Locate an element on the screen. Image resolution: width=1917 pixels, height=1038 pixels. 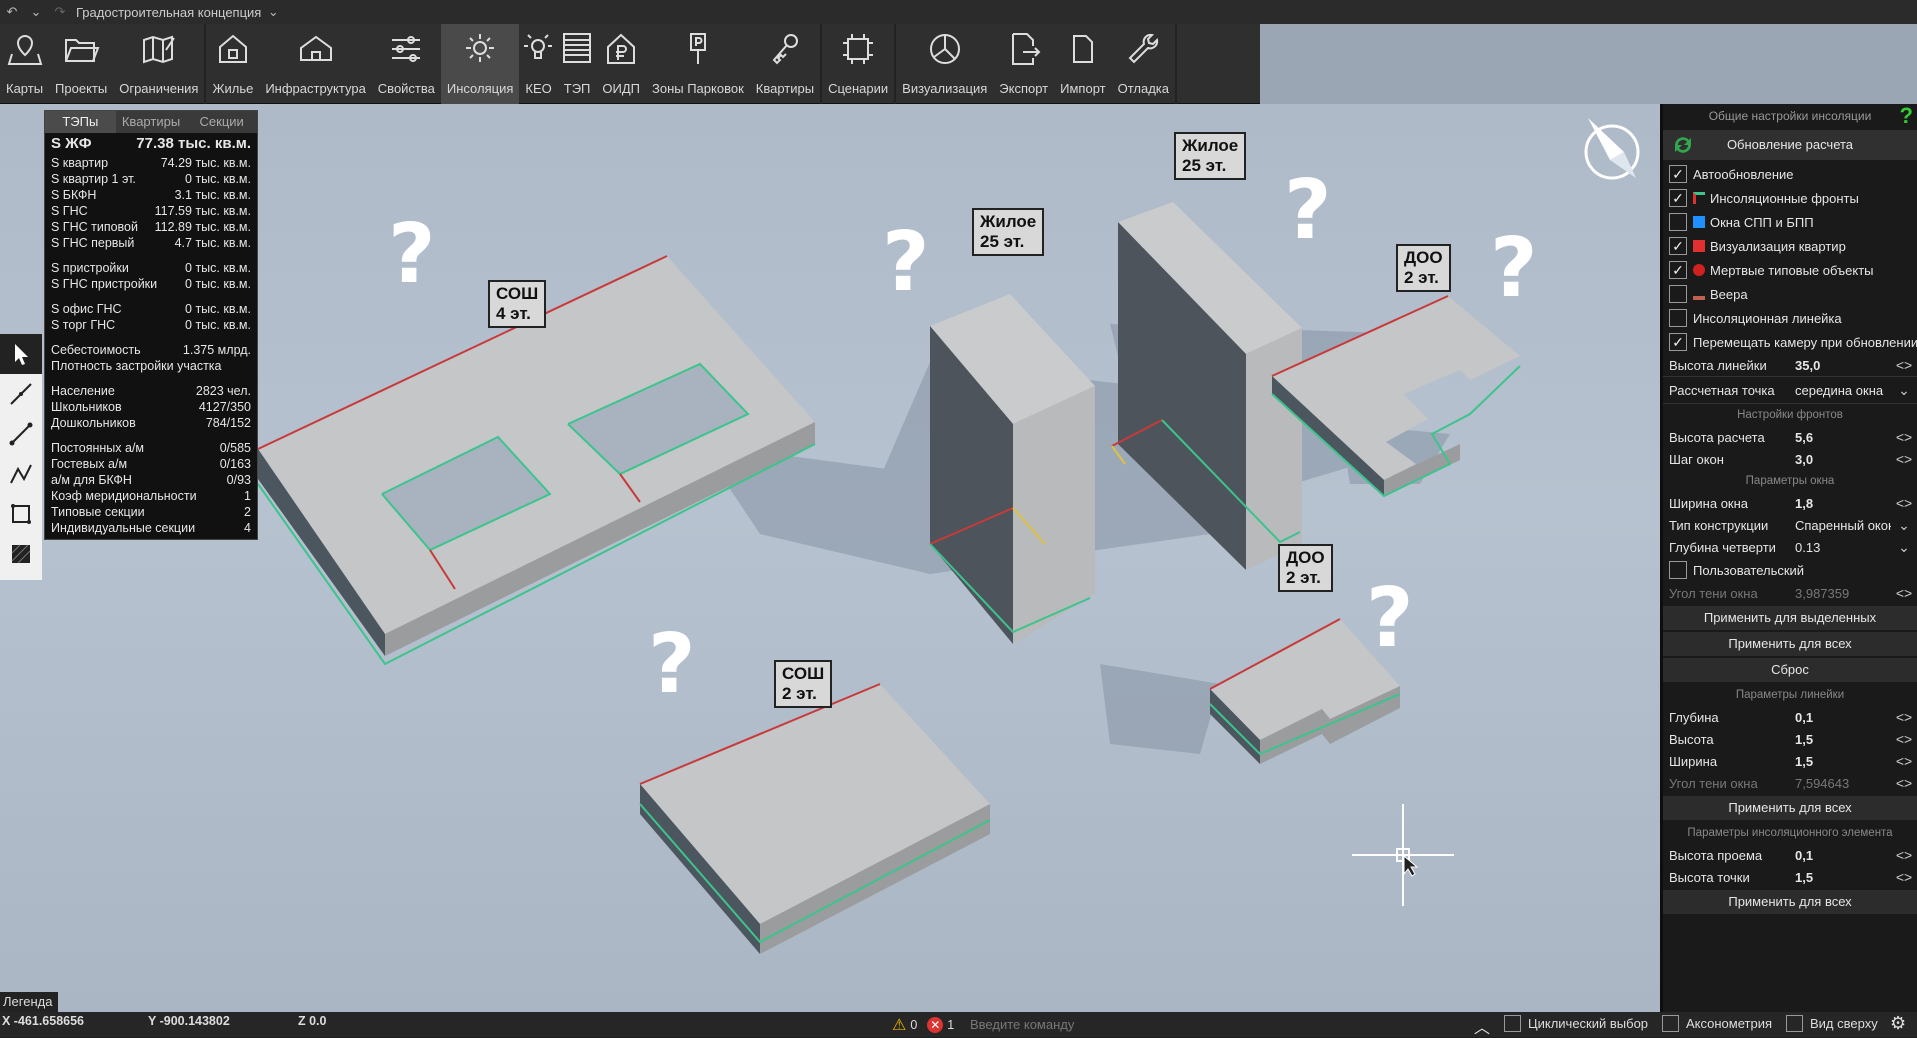
prop-value: 0.13 is located at coordinates (1843, 547).